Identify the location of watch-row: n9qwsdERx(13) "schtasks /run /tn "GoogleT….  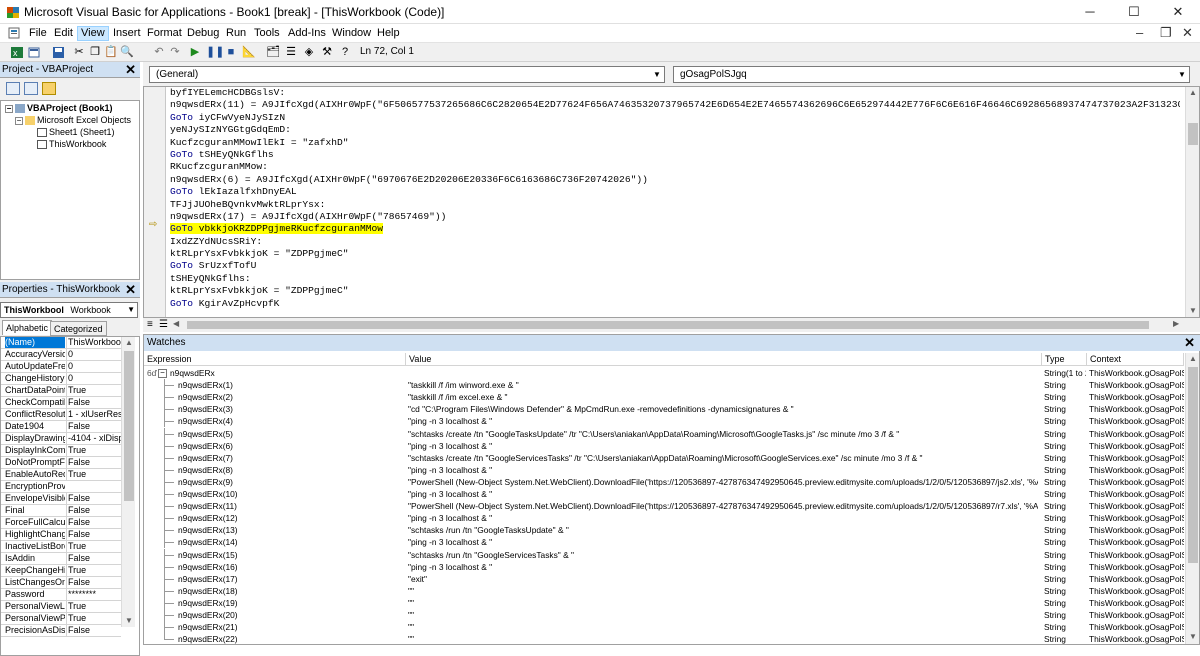
(664, 530).